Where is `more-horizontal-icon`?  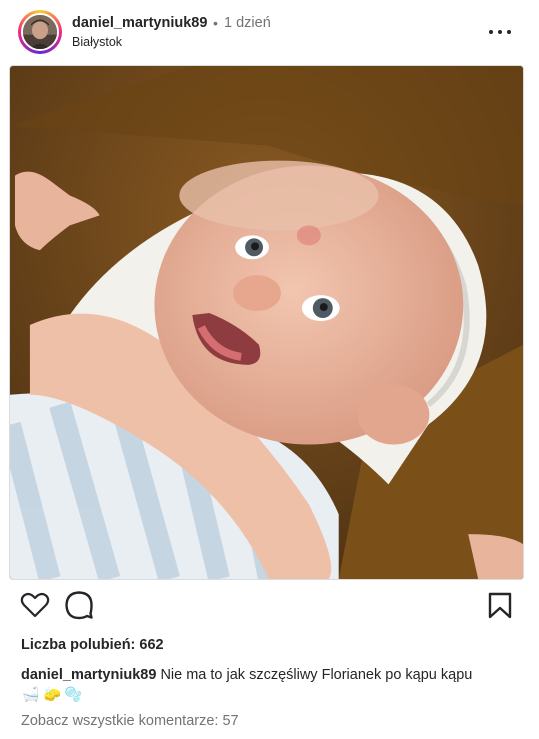
more-horizontal-icon is located at coordinates (491, 32).